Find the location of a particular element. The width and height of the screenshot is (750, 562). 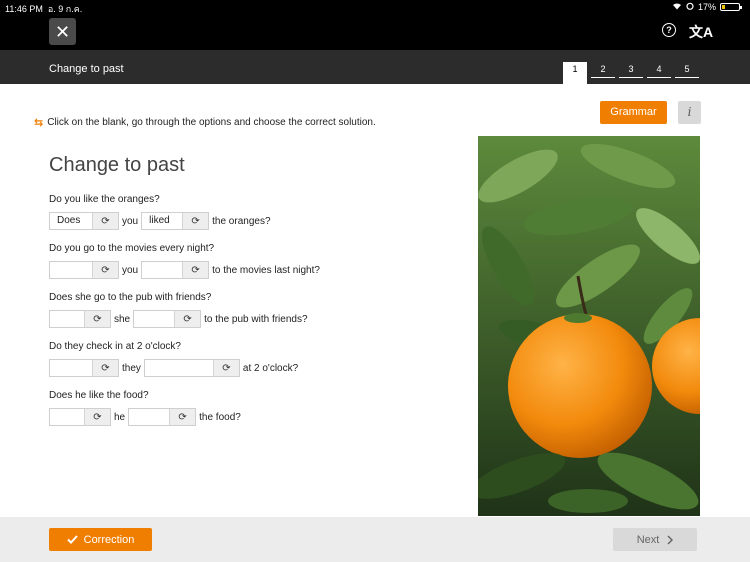

page-tabs: 1 2 3 4 5 is located at coordinates (631, 73).